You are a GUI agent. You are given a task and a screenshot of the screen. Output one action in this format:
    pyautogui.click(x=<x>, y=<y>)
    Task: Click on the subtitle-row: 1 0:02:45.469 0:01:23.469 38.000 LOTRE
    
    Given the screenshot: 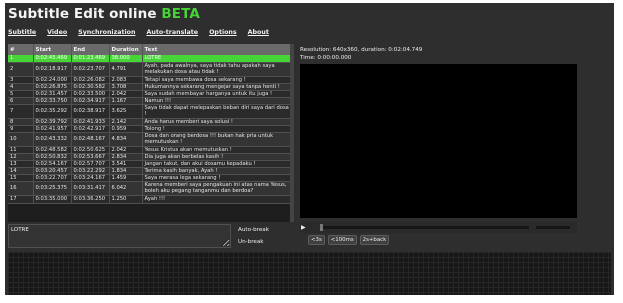 What is the action you would take?
    pyautogui.click(x=150, y=59)
    